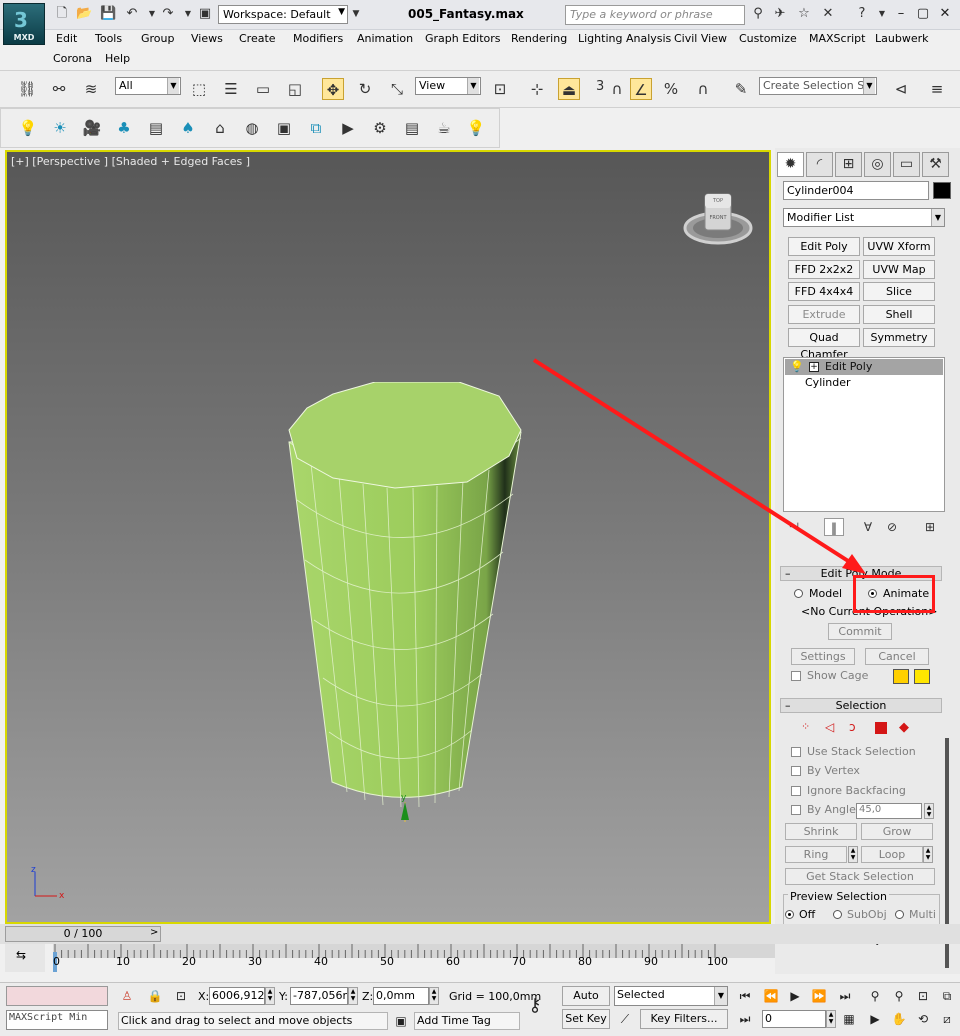  What do you see at coordinates (923, 1019) in the screenshot?
I see `orbit-icon: ⟲` at bounding box center [923, 1019].